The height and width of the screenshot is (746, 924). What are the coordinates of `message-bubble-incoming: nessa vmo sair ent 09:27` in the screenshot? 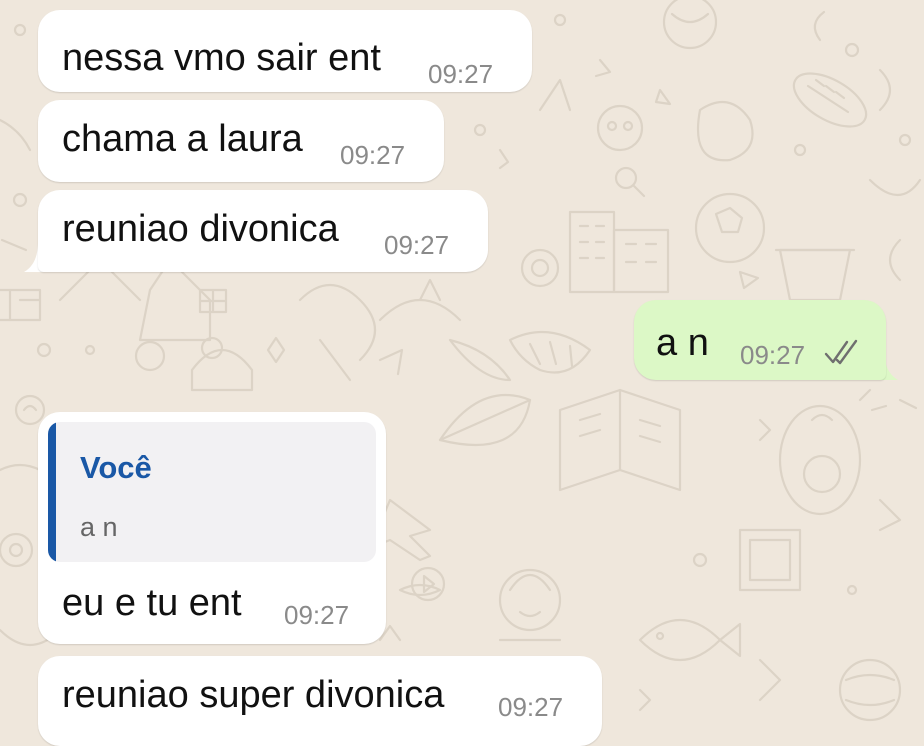 It's located at (285, 51).